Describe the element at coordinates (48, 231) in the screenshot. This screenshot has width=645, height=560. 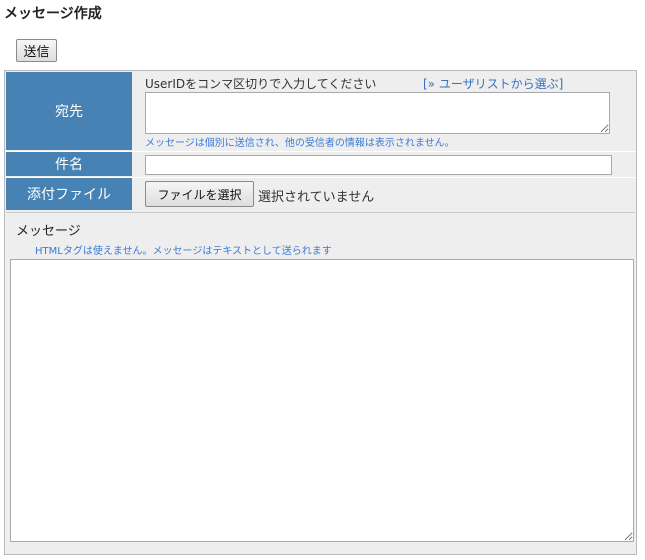
I see `message-label: メッセージ` at that location.